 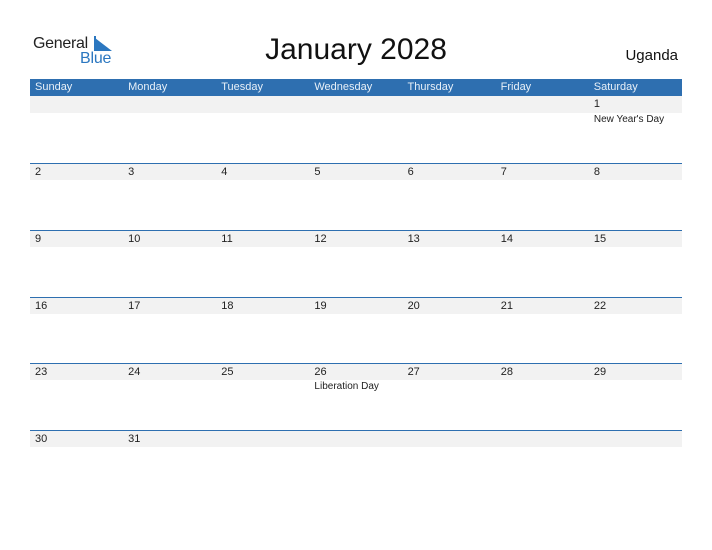 What do you see at coordinates (227, 239) in the screenshot?
I see `day-number: 11` at bounding box center [227, 239].